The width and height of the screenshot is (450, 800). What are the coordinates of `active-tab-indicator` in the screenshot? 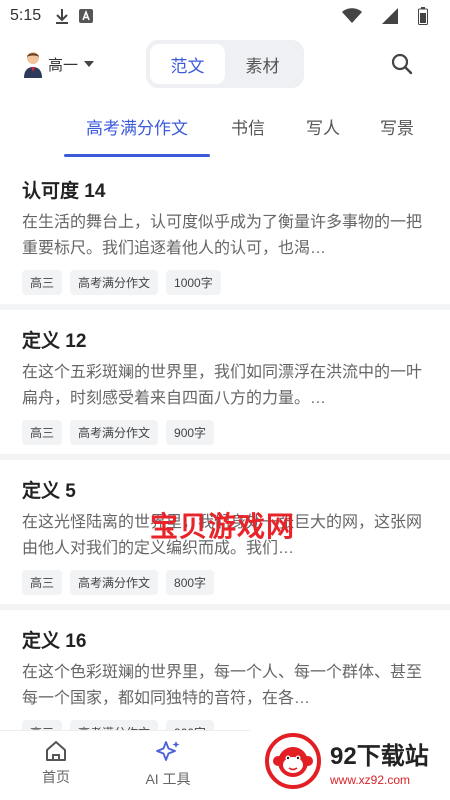 It's located at (137, 155).